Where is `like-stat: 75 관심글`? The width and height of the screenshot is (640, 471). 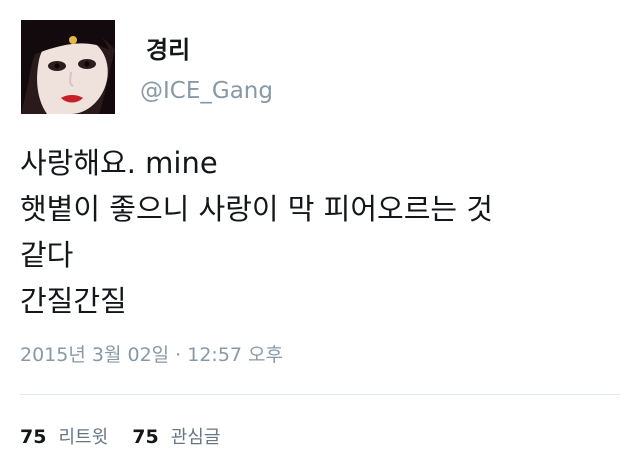 like-stat: 75 관심글 is located at coordinates (176, 436).